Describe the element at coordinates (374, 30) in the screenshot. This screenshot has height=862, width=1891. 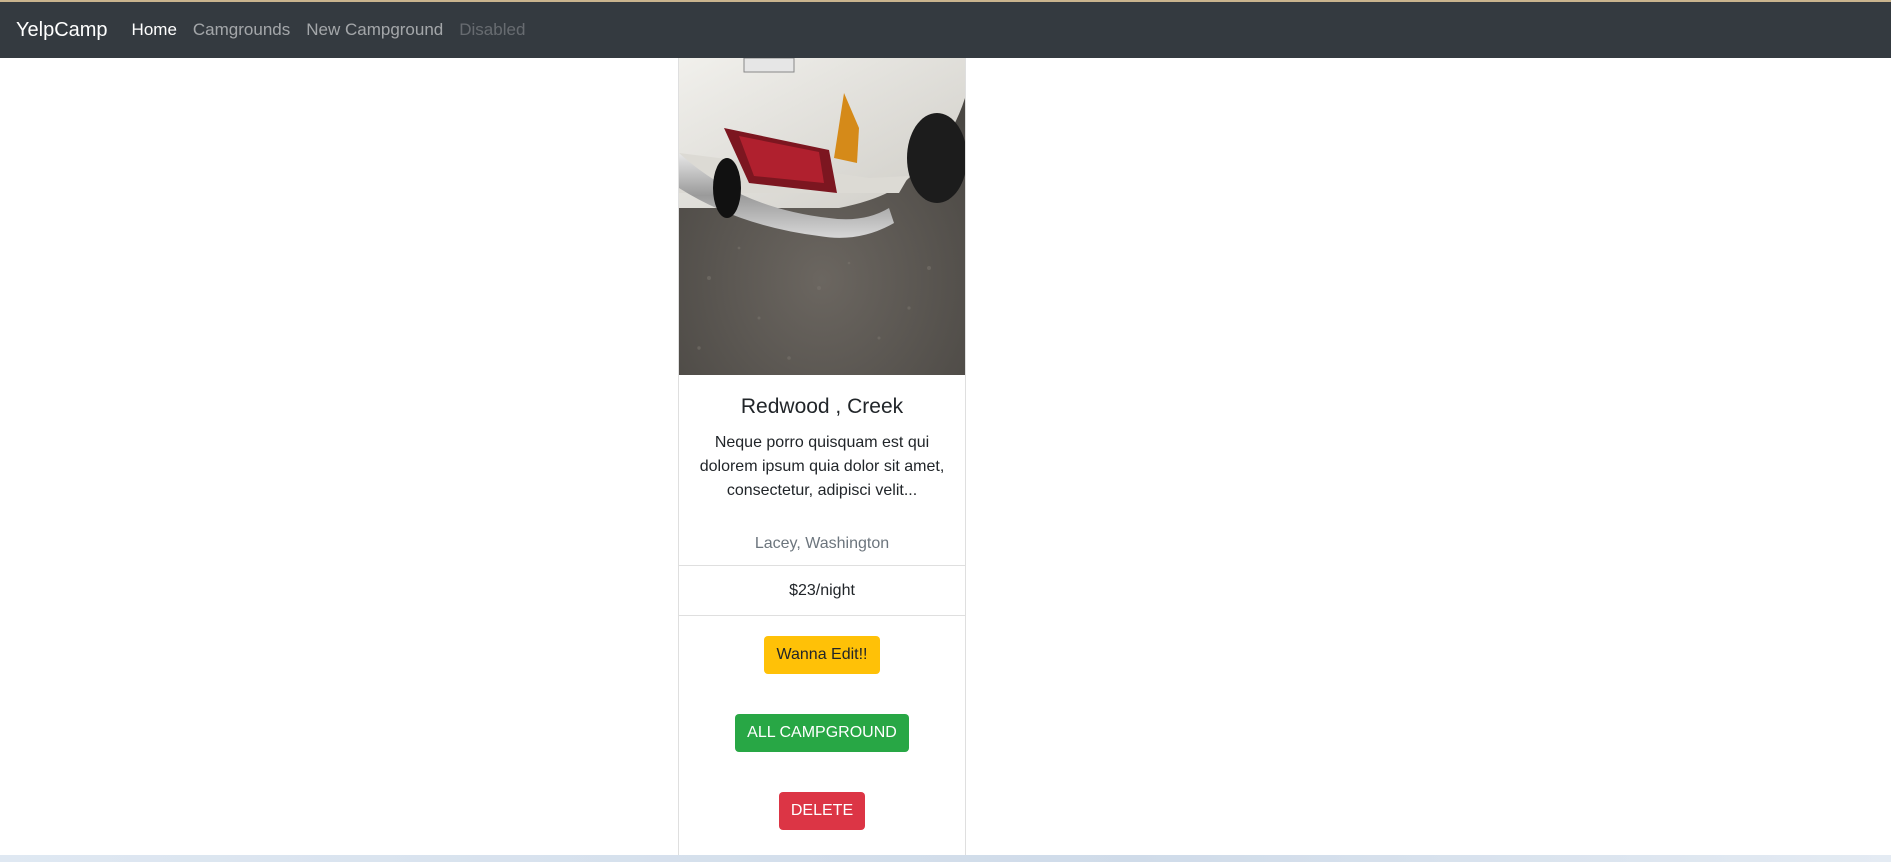
I see `nav-link-new-campground: New Campground` at that location.